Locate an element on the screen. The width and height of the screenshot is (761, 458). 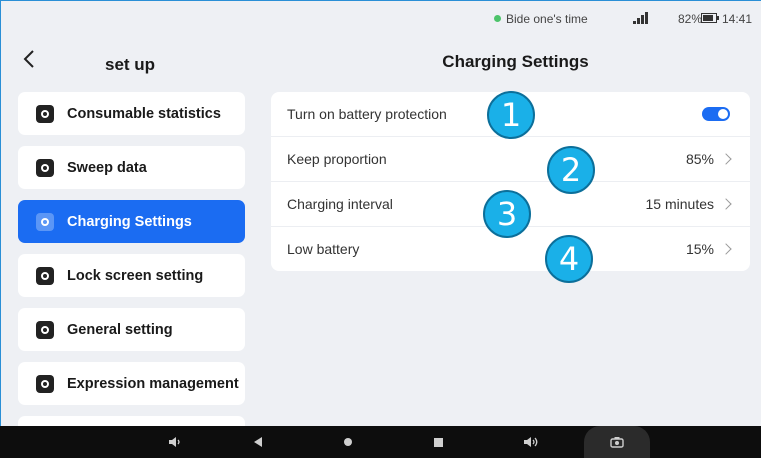
battery-protection-toggle is located at coordinates (716, 114).